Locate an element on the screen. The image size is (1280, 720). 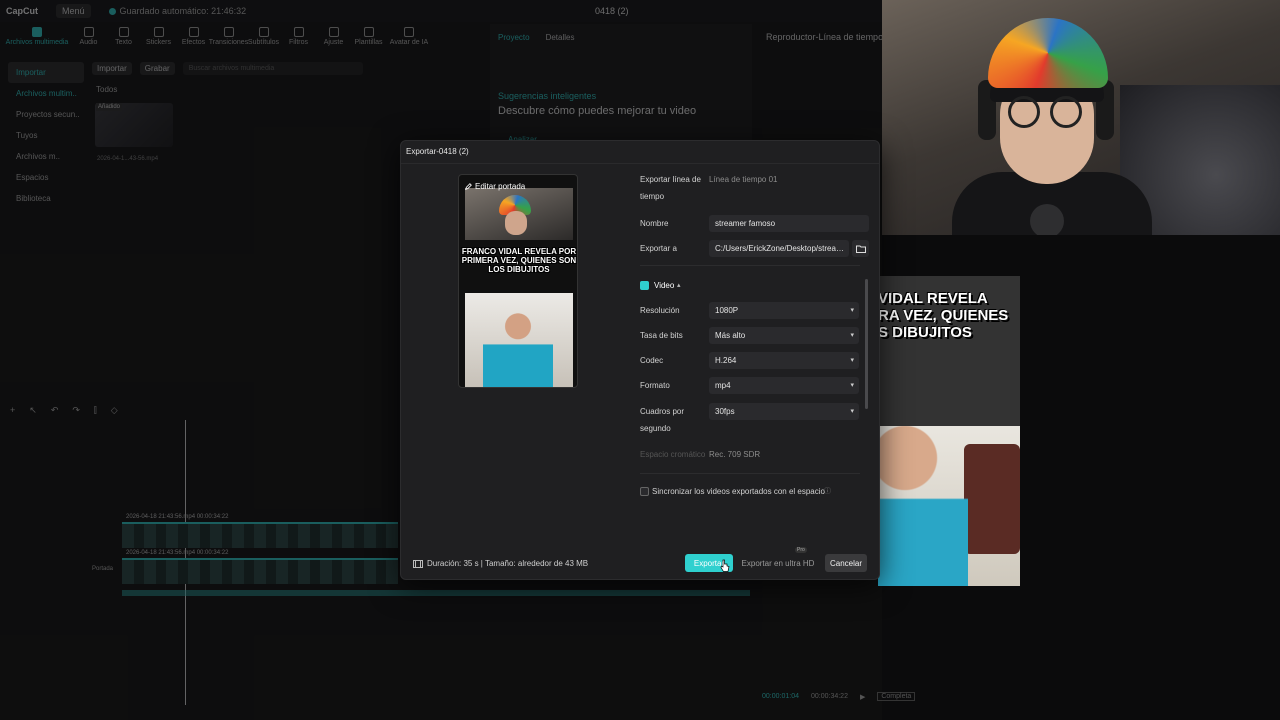
sync-checkbox is located at coordinates (644, 491).